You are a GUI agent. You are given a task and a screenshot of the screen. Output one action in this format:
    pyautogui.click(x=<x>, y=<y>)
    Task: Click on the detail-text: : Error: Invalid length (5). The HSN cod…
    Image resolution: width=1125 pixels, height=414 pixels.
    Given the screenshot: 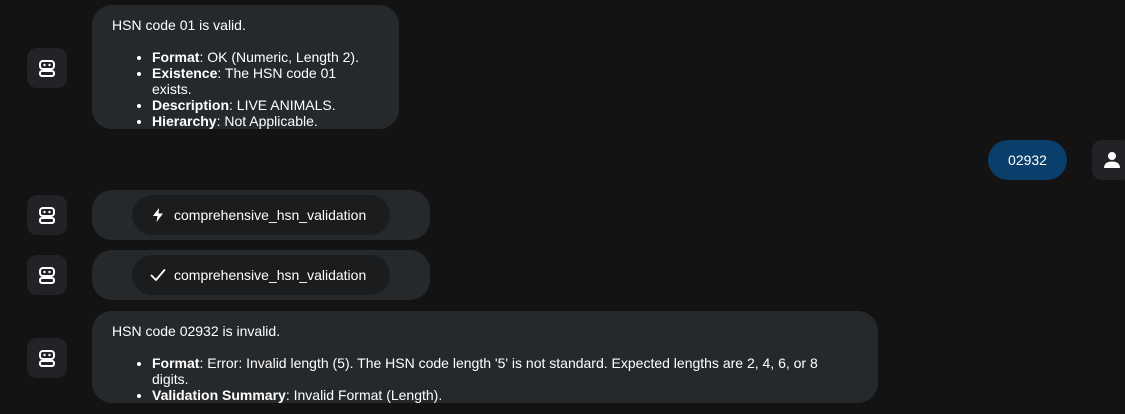 What is the action you would take?
    pyautogui.click(x=485, y=371)
    